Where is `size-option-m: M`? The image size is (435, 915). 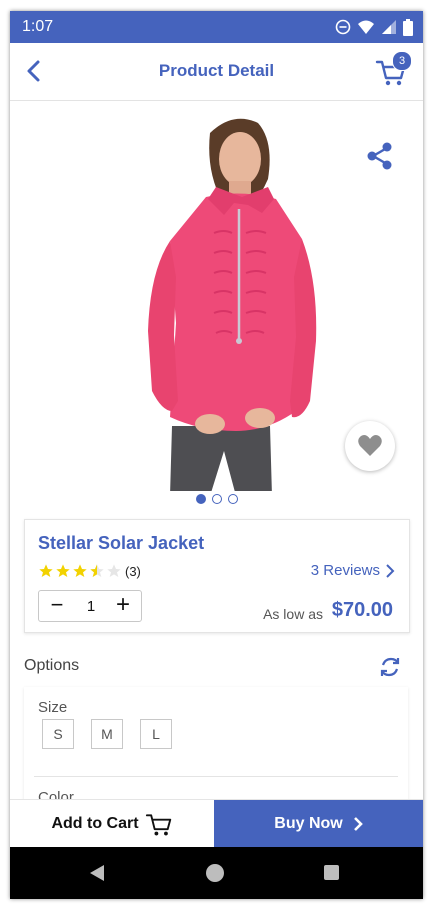 size-option-m: M is located at coordinates (107, 734).